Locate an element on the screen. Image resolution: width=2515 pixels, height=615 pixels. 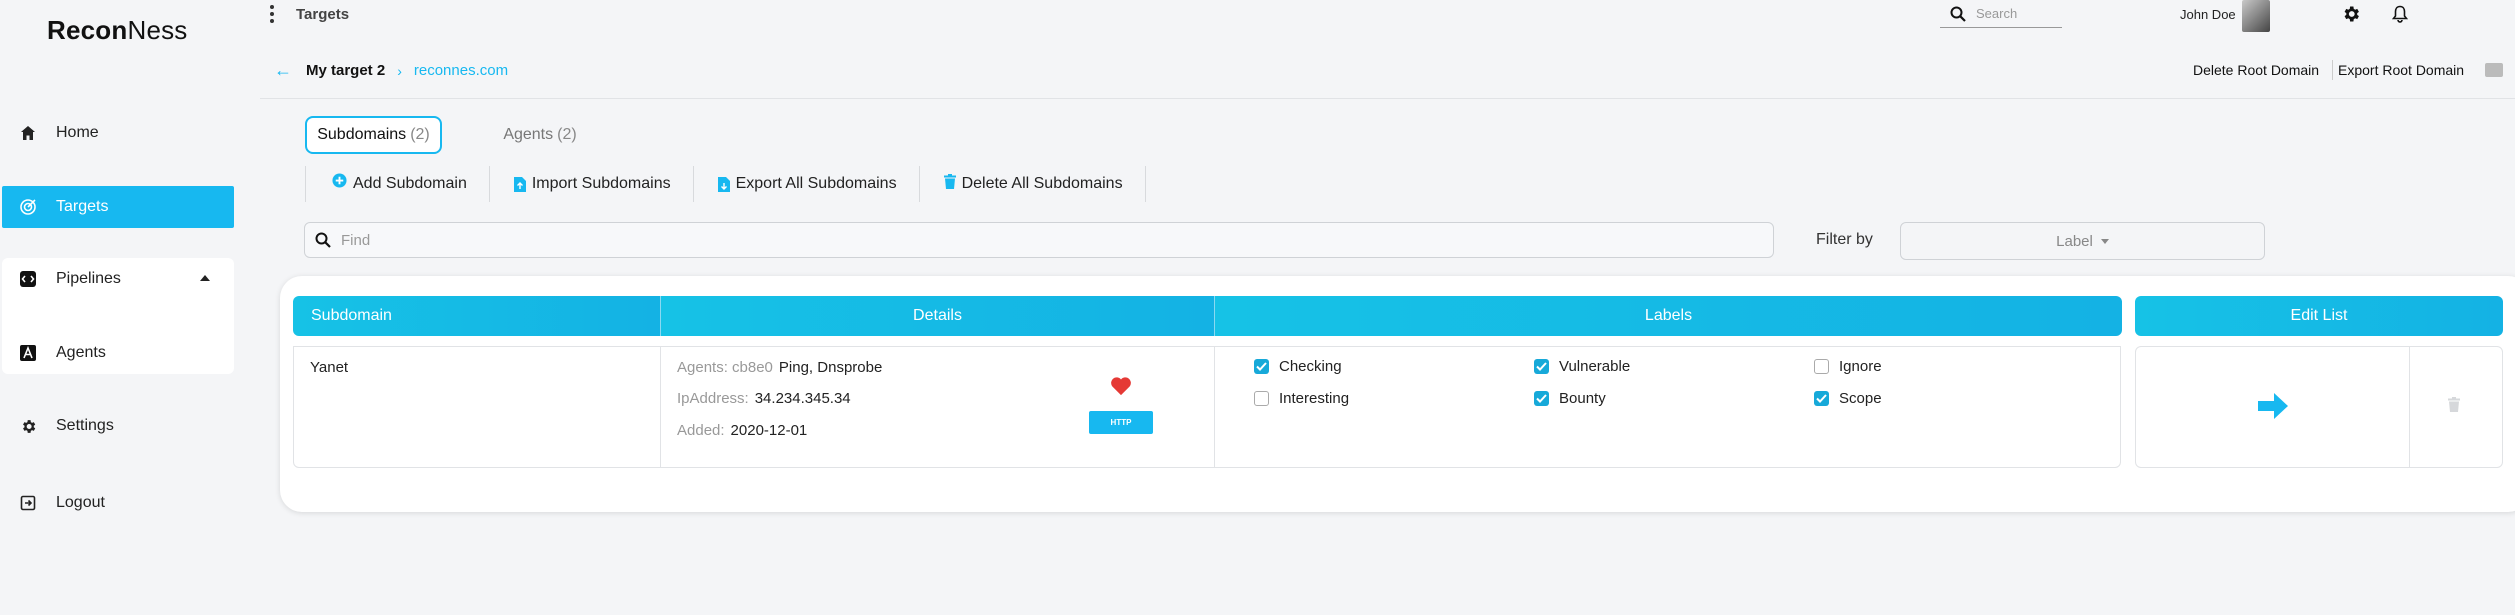
caret-down-icon is located at coordinates (2104, 241).